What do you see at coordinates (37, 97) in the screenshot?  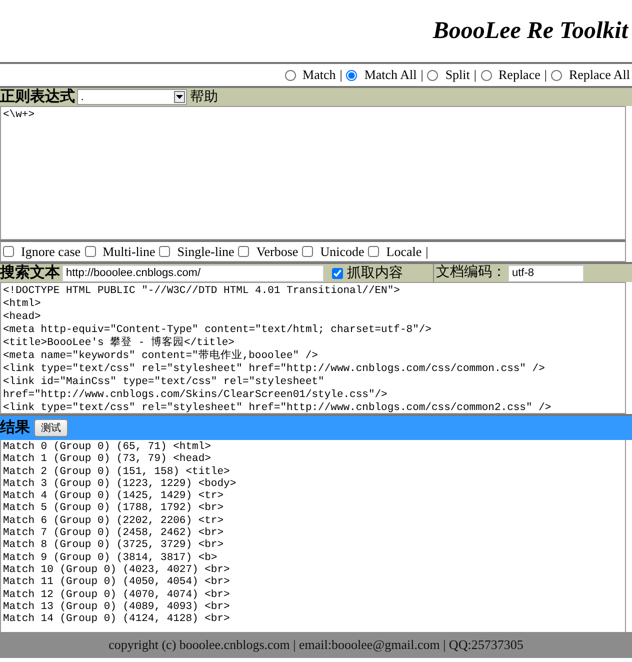 I see `regex-label: 正则表达式` at bounding box center [37, 97].